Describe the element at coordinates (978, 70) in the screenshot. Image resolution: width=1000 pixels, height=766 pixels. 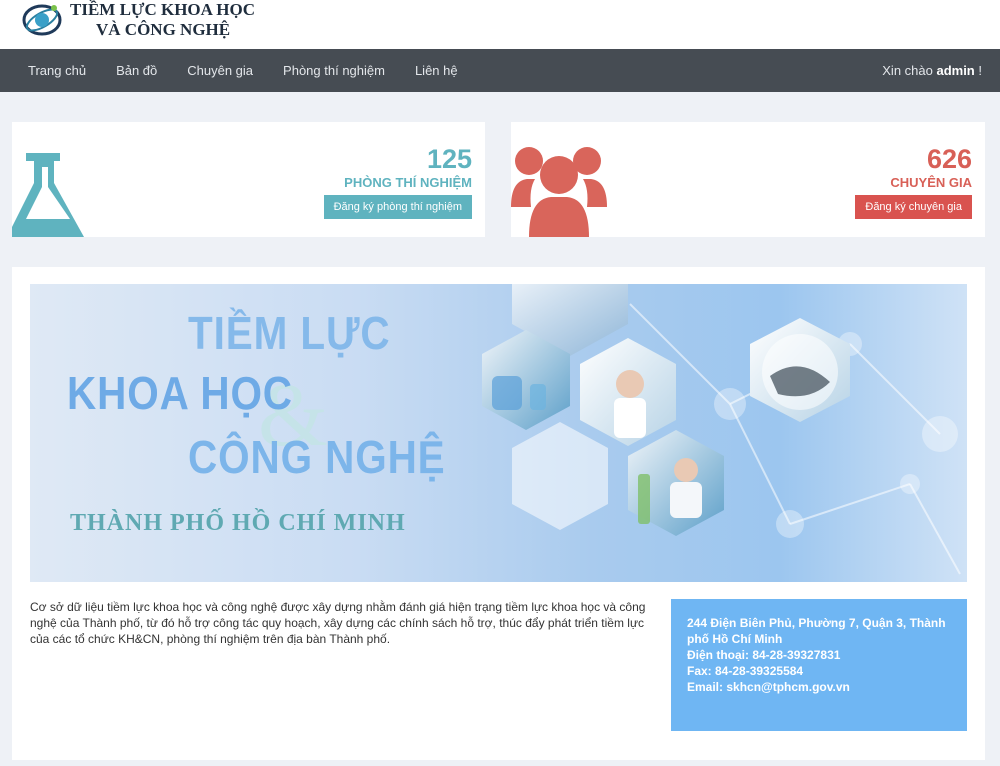
I see `greeting-suffix: !` at that location.